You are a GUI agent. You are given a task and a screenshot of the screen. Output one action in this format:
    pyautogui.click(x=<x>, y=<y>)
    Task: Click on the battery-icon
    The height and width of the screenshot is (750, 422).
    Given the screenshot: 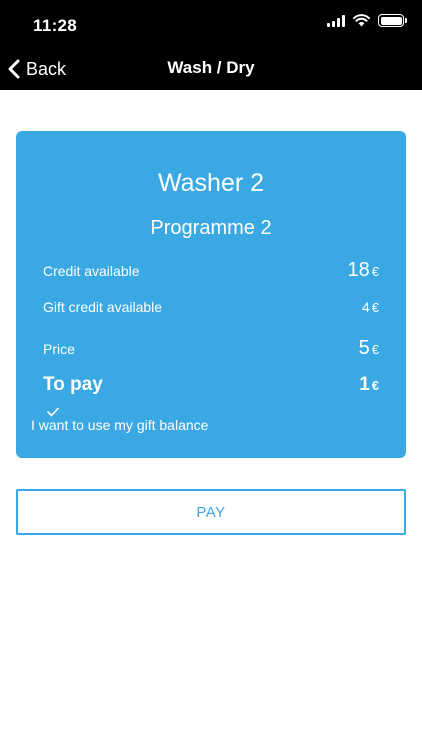 What is the action you would take?
    pyautogui.click(x=392, y=20)
    